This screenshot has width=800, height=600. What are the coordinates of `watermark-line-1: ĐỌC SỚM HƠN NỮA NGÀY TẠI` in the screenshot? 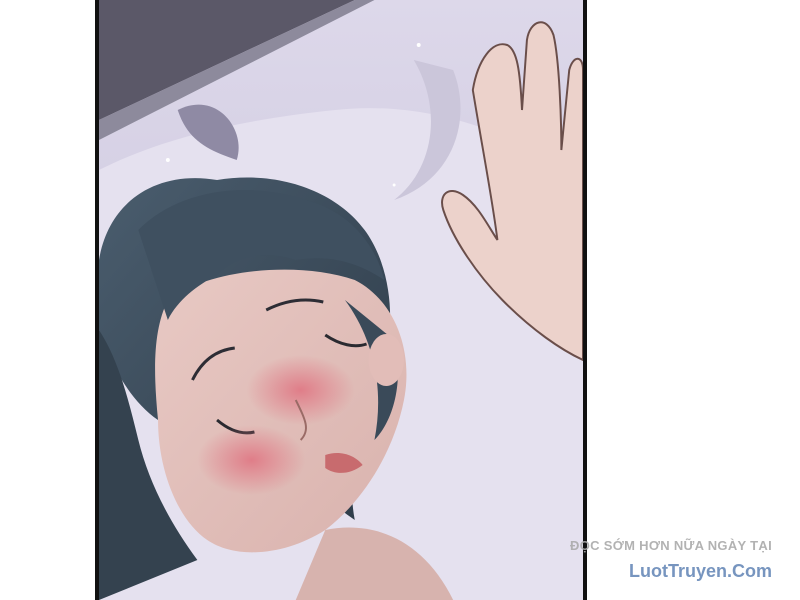 It's located at (671, 545).